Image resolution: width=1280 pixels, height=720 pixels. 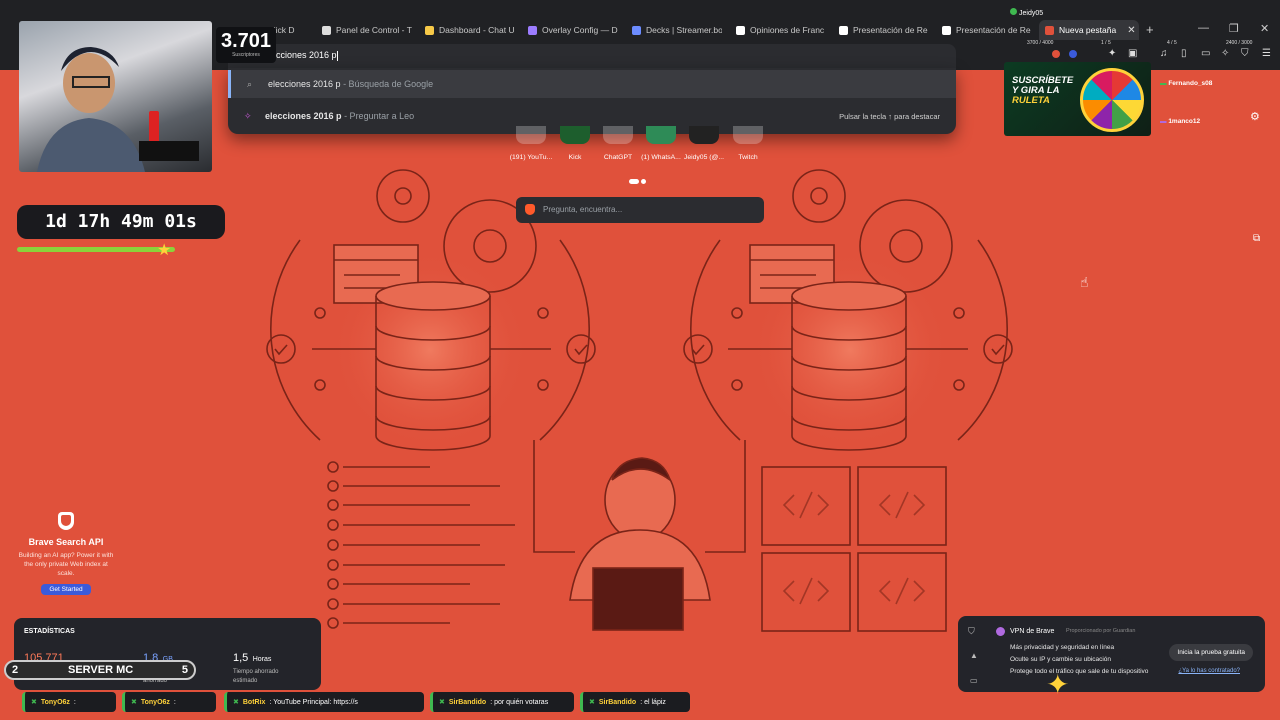 What do you see at coordinates (1131, 30) in the screenshot?
I see `close-tab-icon: ✕` at bounding box center [1131, 30].